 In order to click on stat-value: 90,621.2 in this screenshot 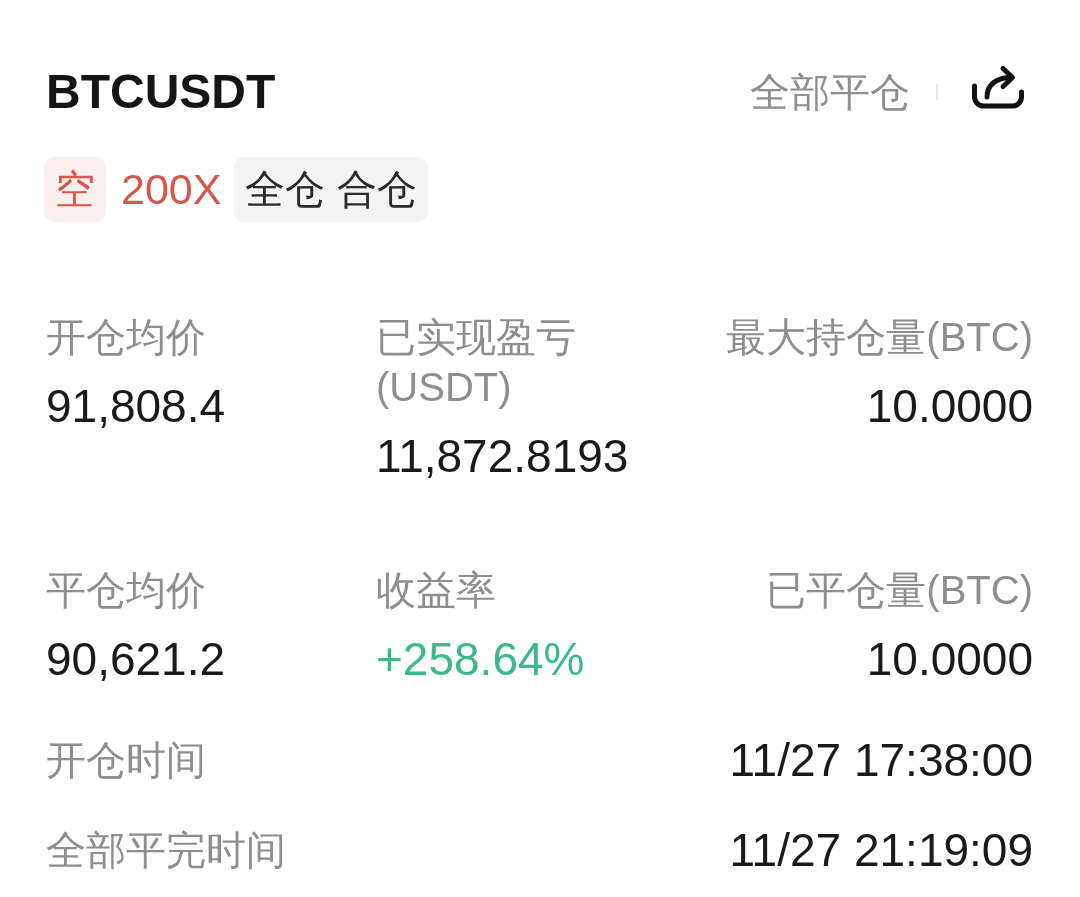, I will do `click(136, 659)`.